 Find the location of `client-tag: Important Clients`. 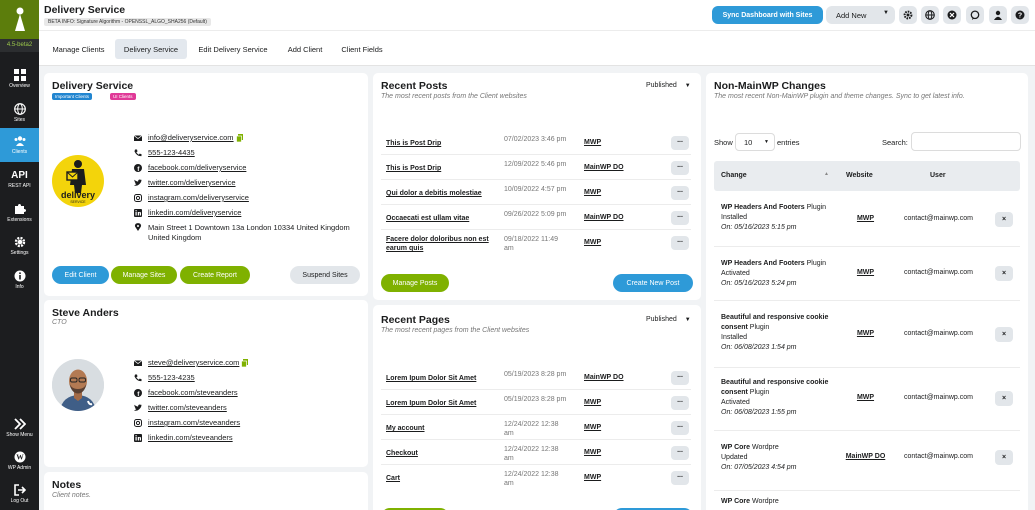

client-tag: Important Clients is located at coordinates (72, 96).